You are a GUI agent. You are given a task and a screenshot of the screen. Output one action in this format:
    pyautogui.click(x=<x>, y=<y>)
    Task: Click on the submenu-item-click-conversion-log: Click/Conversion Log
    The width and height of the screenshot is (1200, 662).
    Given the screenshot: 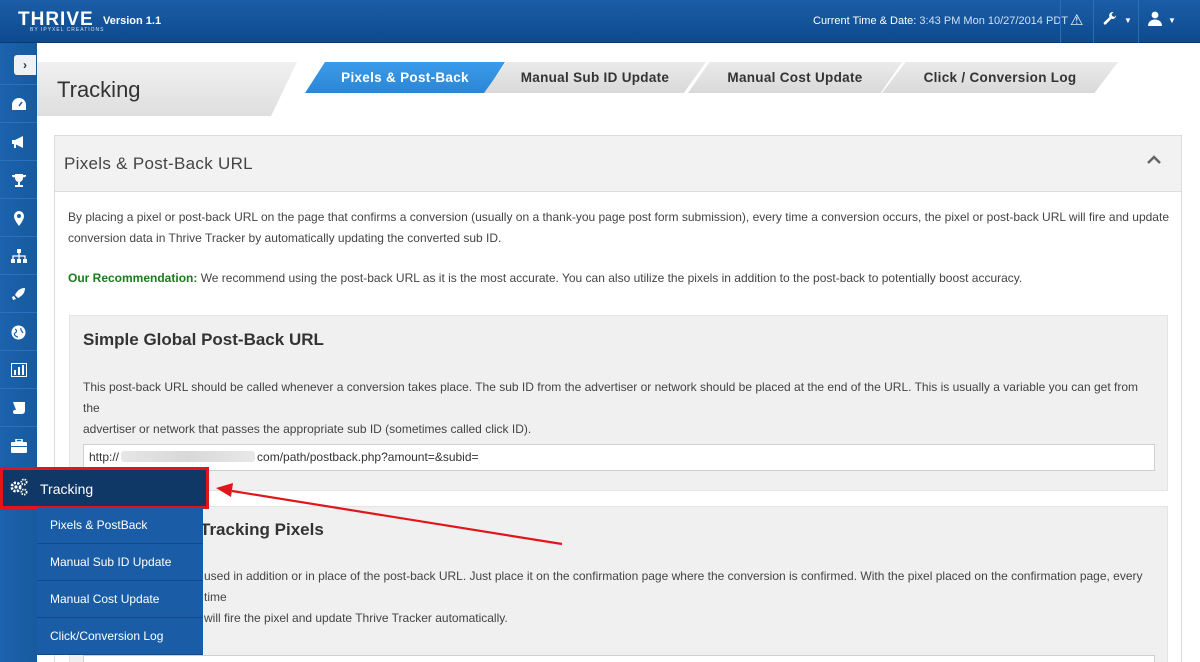 What is the action you would take?
    pyautogui.click(x=120, y=636)
    